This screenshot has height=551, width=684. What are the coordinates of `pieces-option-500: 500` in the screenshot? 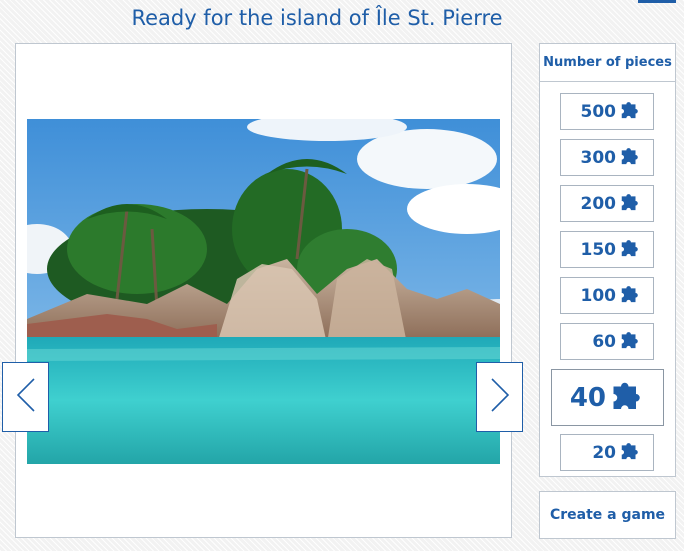 It's located at (607, 111).